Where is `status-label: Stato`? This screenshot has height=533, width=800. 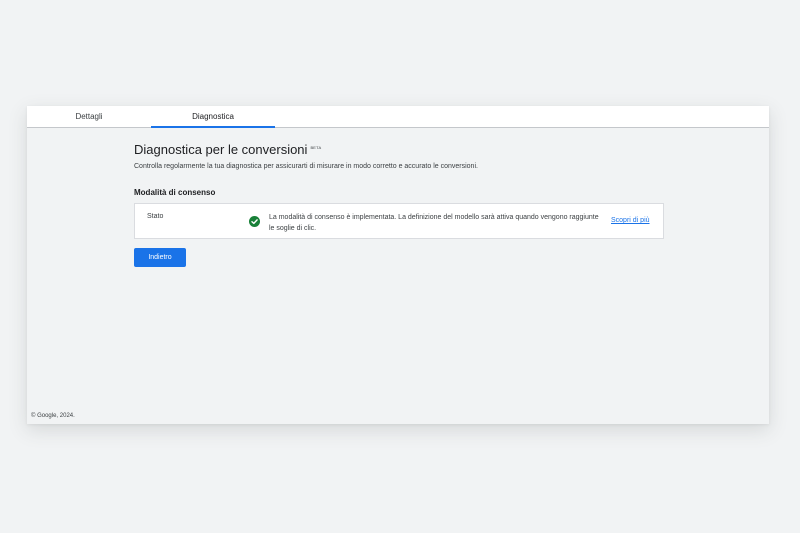
status-label: Stato is located at coordinates (155, 216).